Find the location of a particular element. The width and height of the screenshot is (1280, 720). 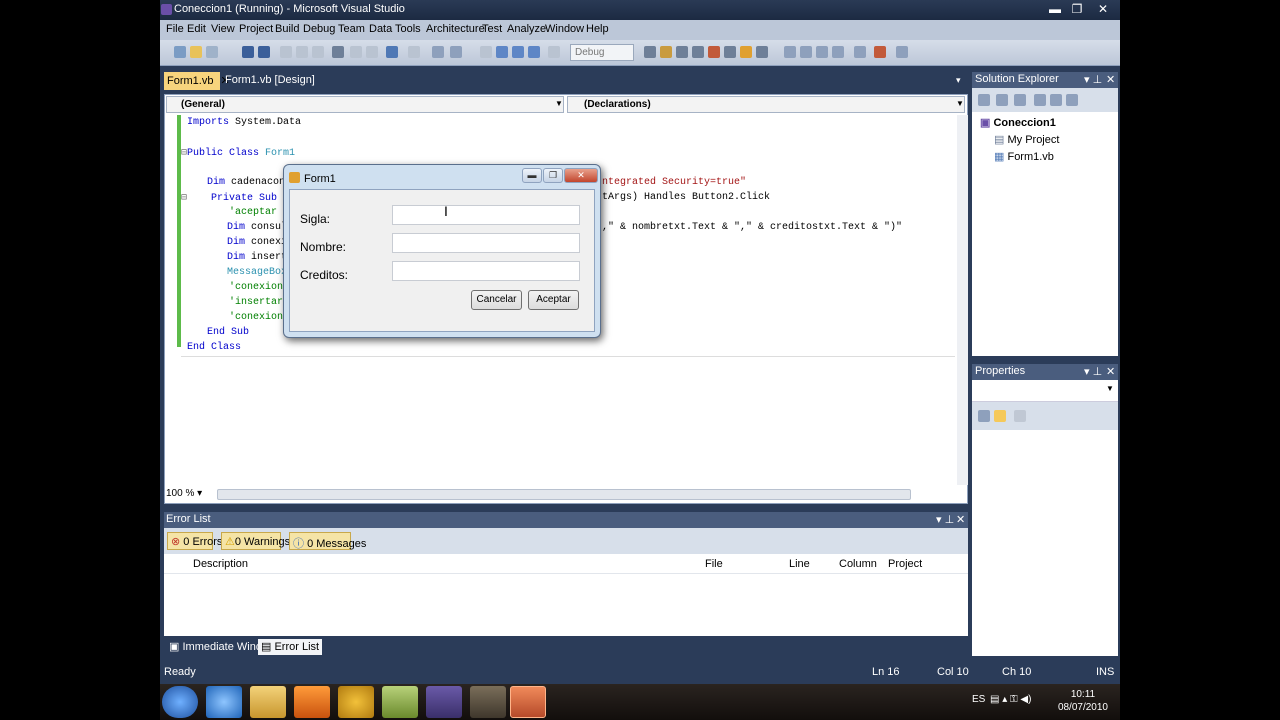

errors-filter-button: ⊗ 0 Errors is located at coordinates (194, 541).